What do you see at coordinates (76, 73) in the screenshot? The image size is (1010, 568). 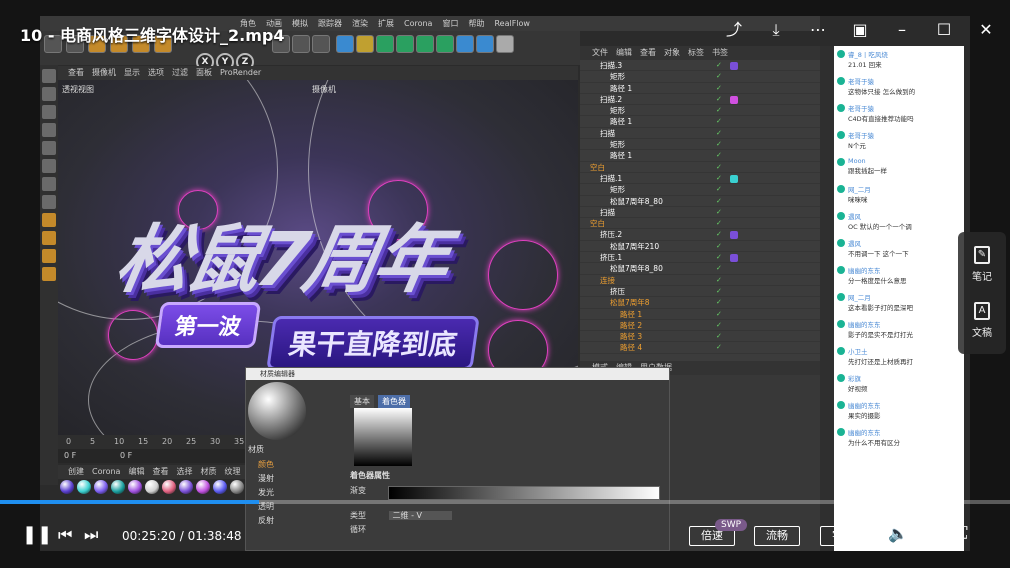 I see `viewport-menu-item: 查看` at bounding box center [76, 73].